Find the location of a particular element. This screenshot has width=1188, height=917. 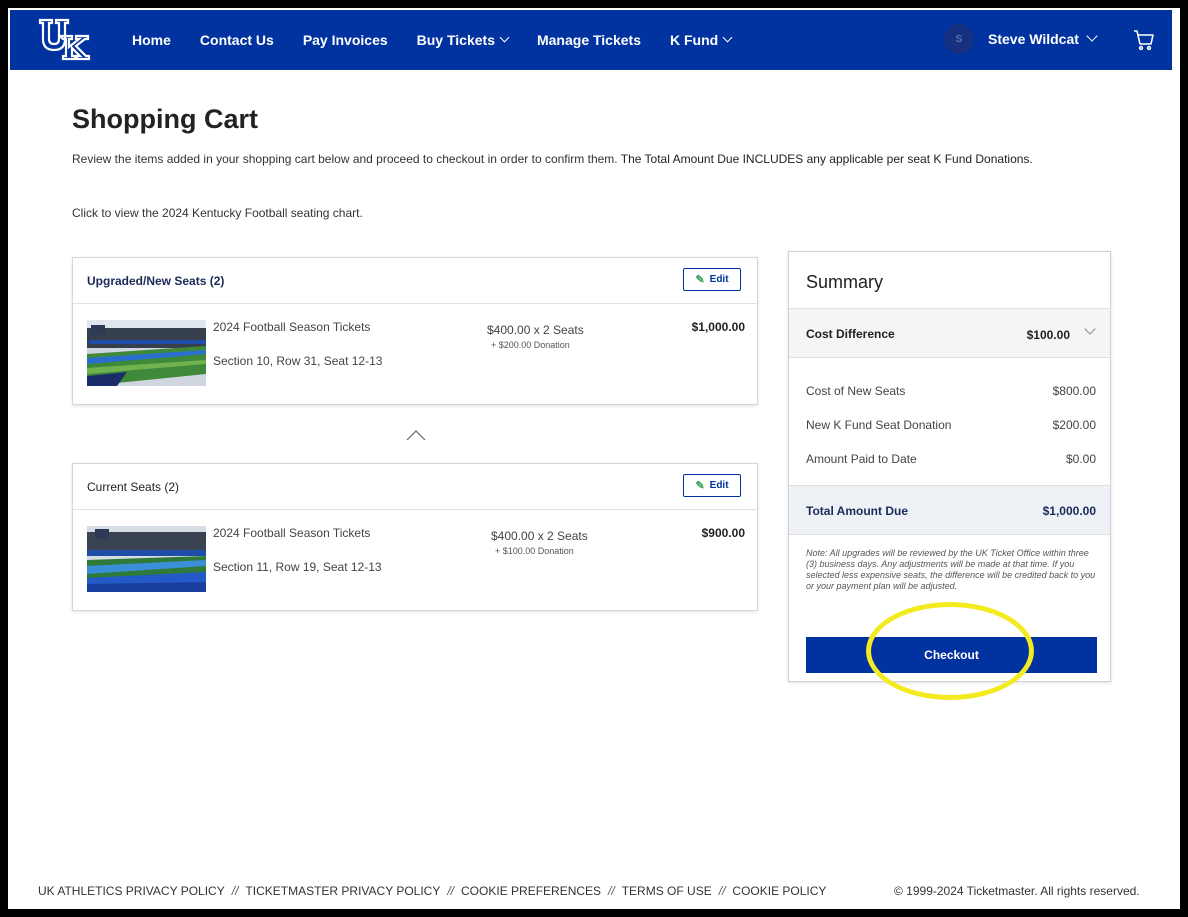

edit-current-button: ✎ Edit is located at coordinates (712, 485).